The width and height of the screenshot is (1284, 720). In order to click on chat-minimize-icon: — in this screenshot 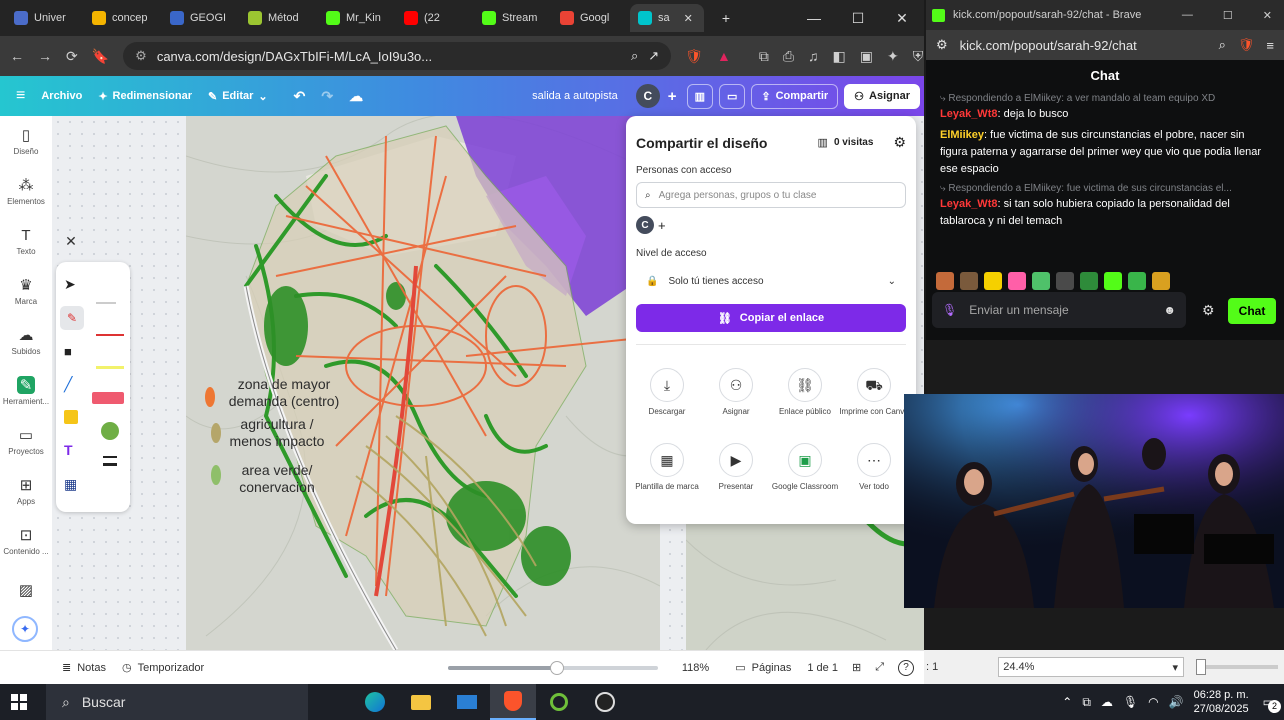, I will do `click(1187, 15)`.